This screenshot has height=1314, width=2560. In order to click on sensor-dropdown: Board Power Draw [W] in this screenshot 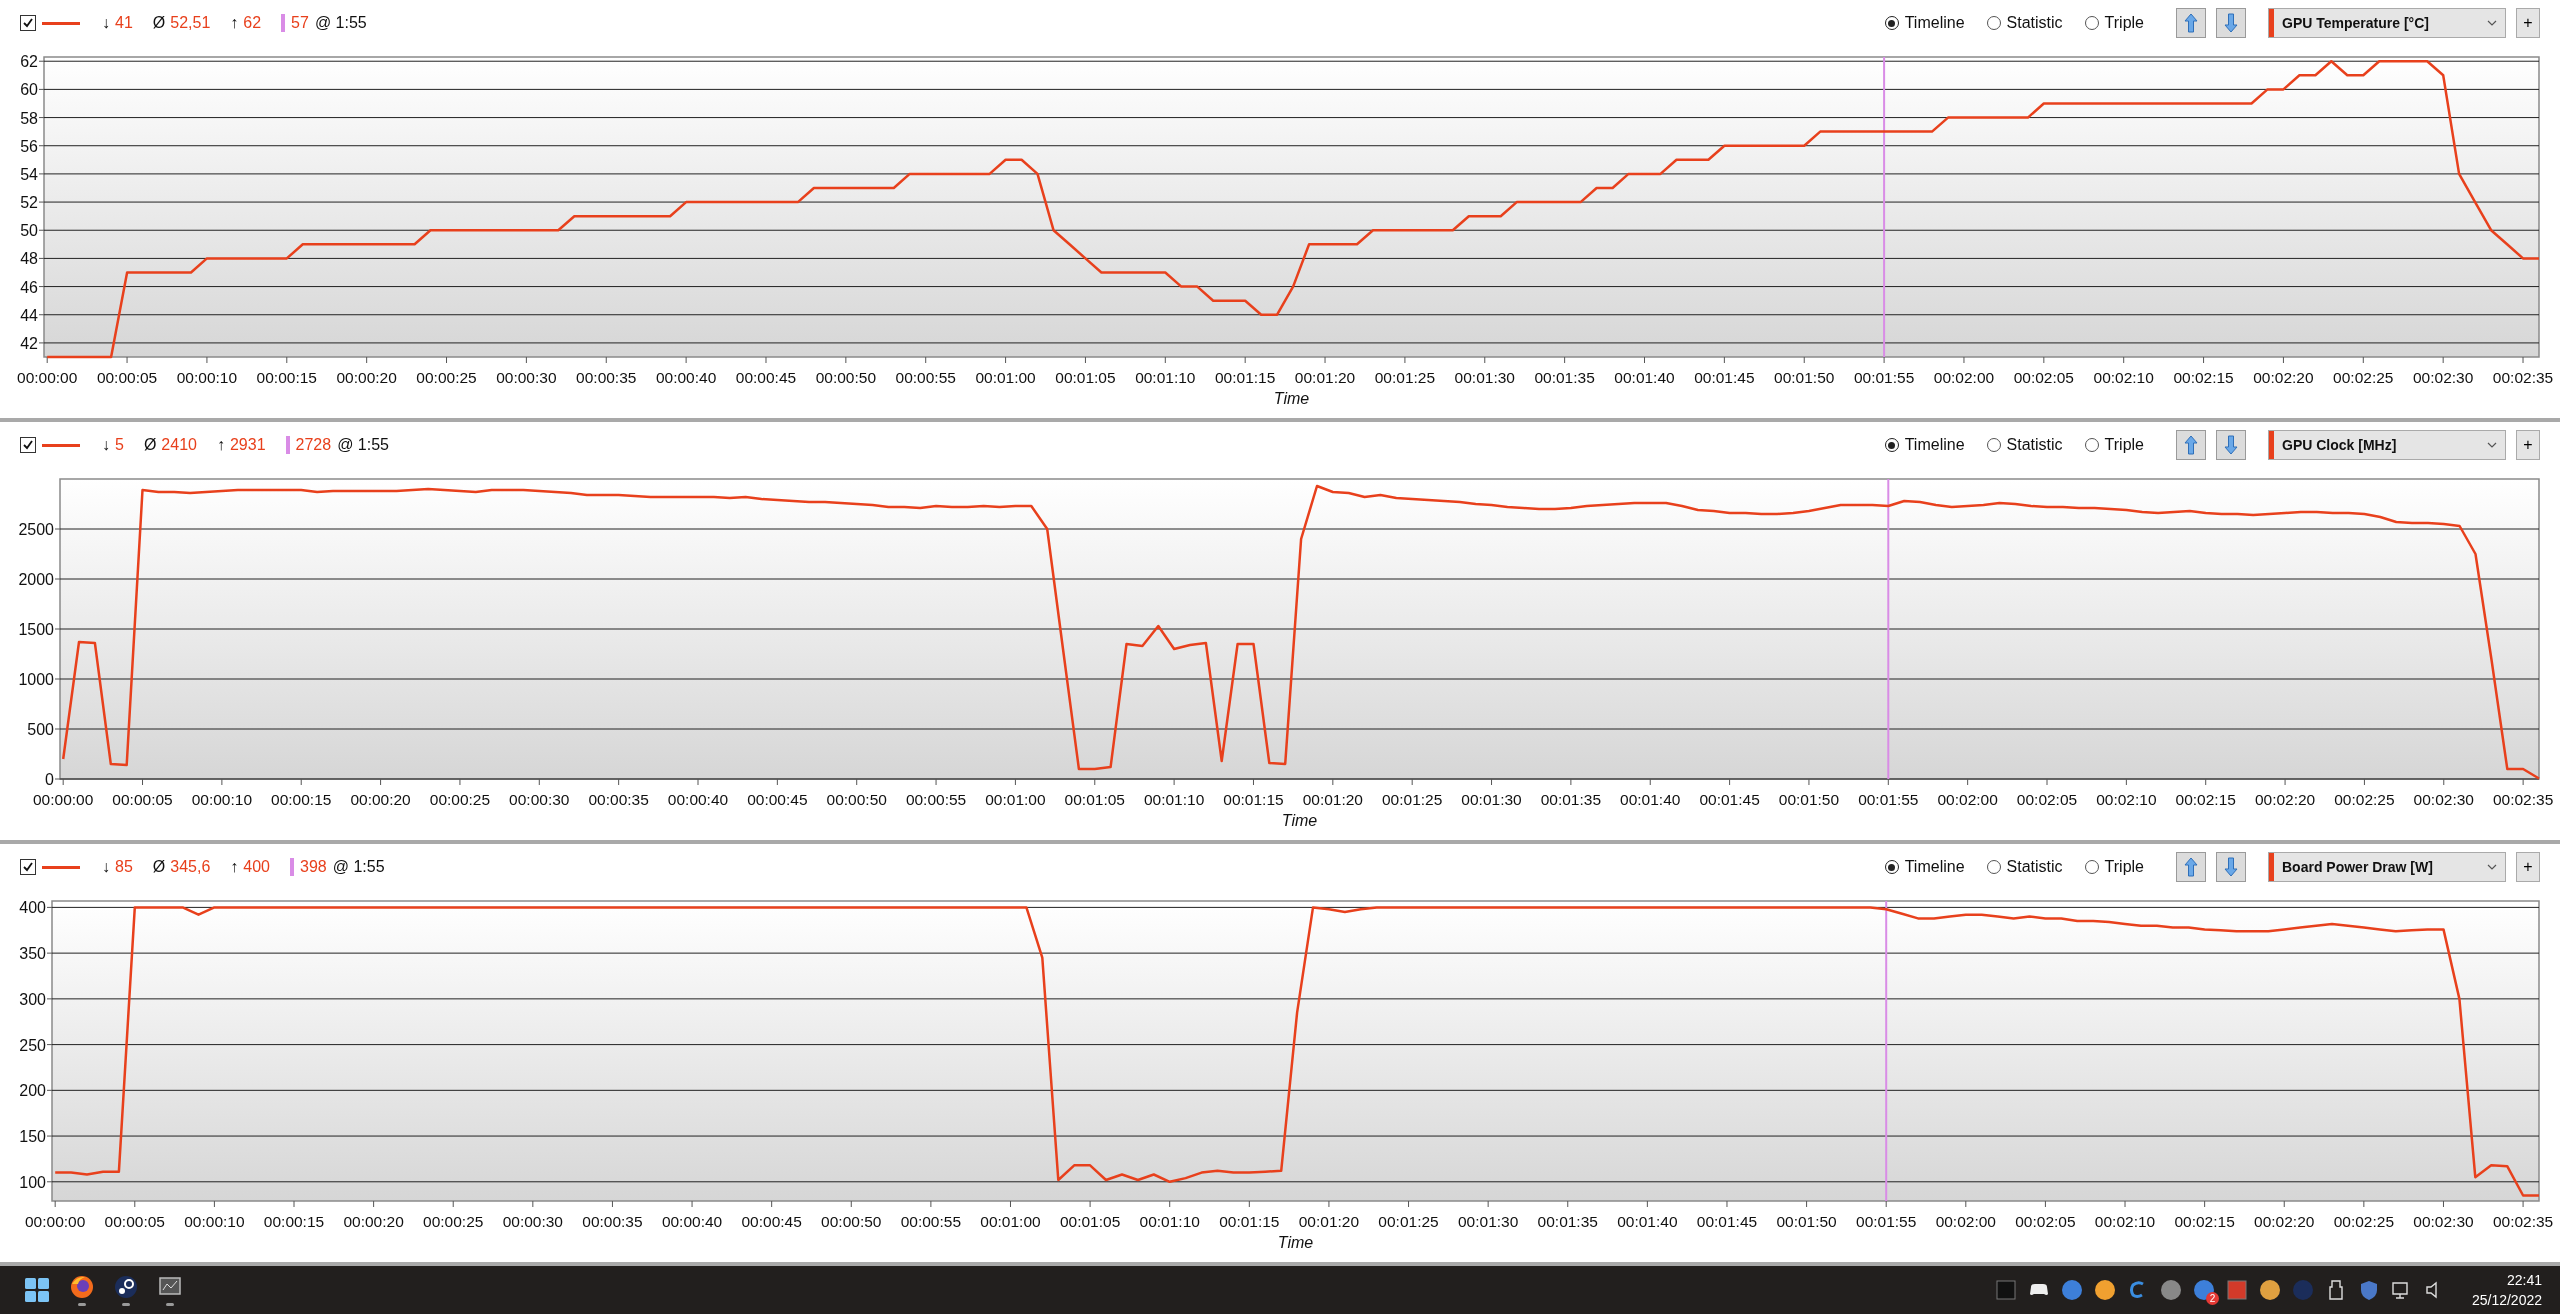, I will do `click(2387, 867)`.